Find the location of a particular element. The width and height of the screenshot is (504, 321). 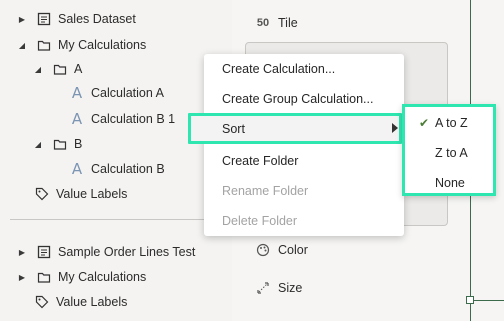

sort-option-none: None is located at coordinates (449, 182).